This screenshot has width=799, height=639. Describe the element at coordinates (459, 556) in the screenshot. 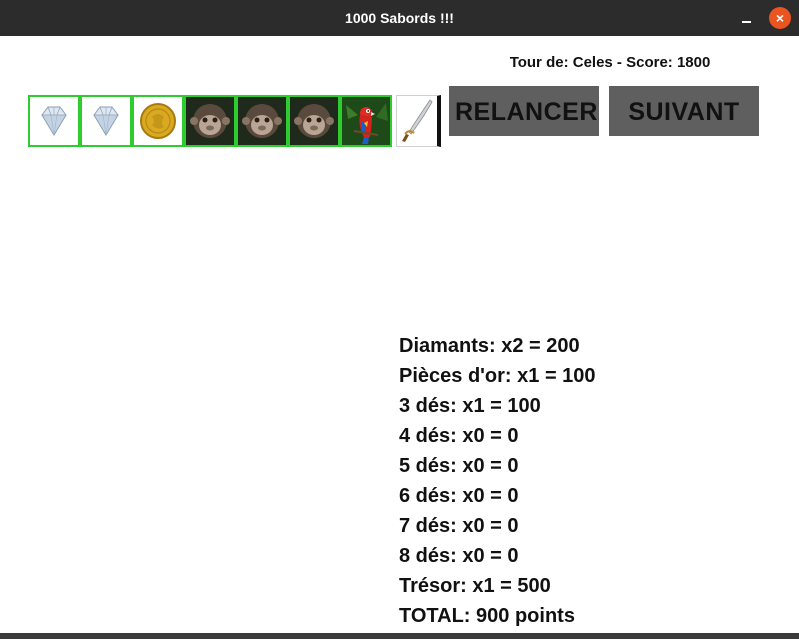

I see `score-8-des: 8 dés: x0 = 0` at that location.